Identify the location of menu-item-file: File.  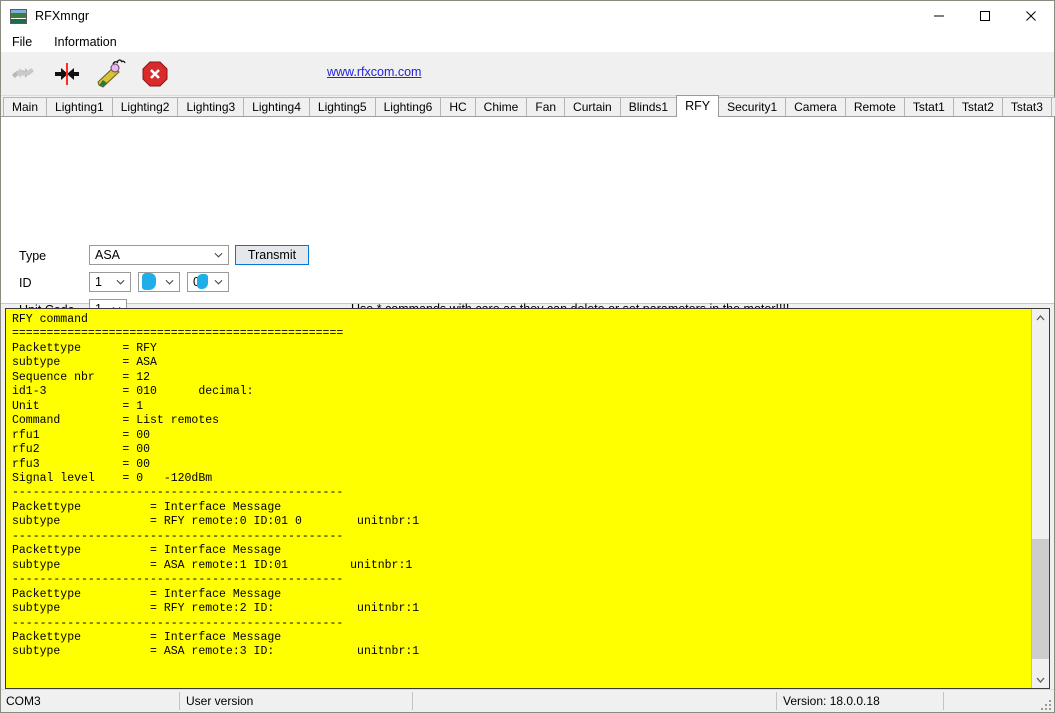
(26, 42).